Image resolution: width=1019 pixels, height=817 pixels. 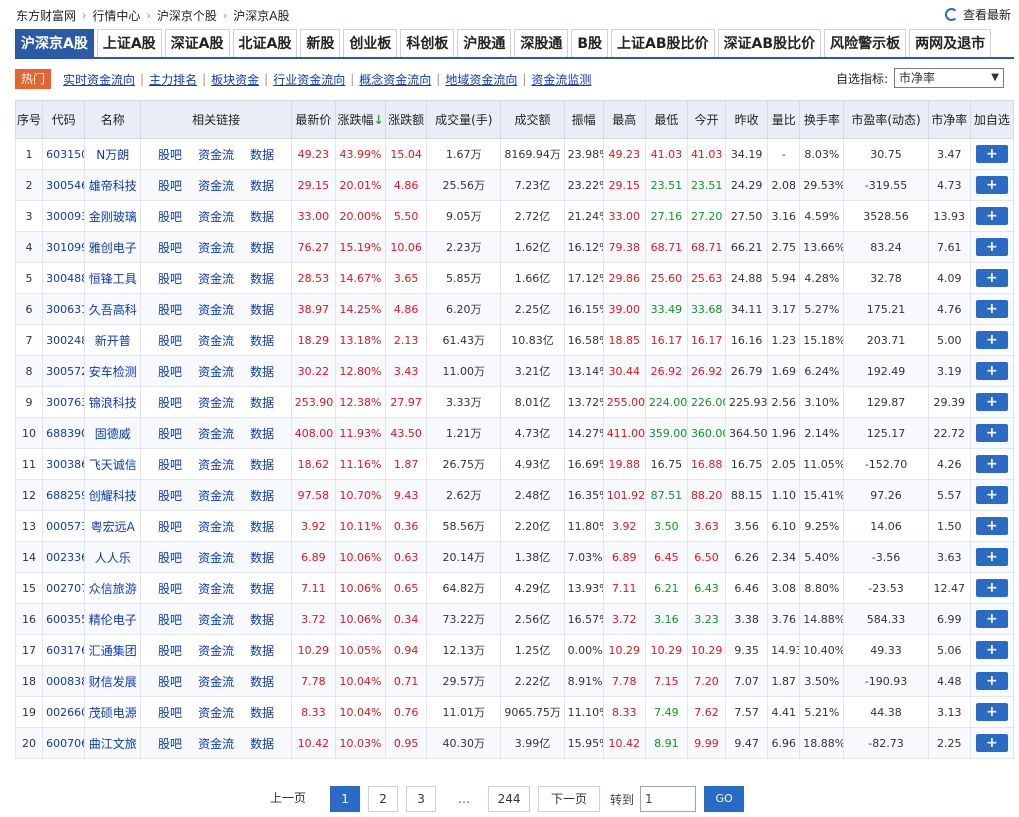 I want to click on page-number-button: 3, so click(x=421, y=799).